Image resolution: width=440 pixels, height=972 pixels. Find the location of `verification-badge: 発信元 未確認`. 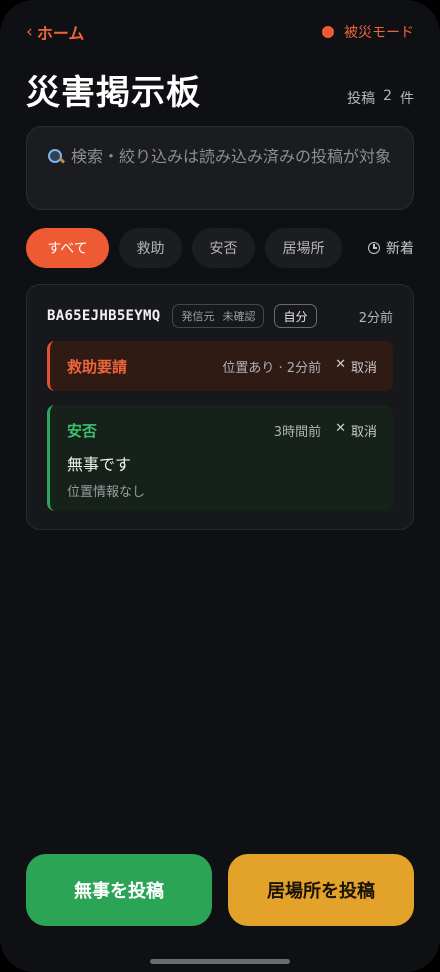

verification-badge: 発信元 未確認 is located at coordinates (218, 316).